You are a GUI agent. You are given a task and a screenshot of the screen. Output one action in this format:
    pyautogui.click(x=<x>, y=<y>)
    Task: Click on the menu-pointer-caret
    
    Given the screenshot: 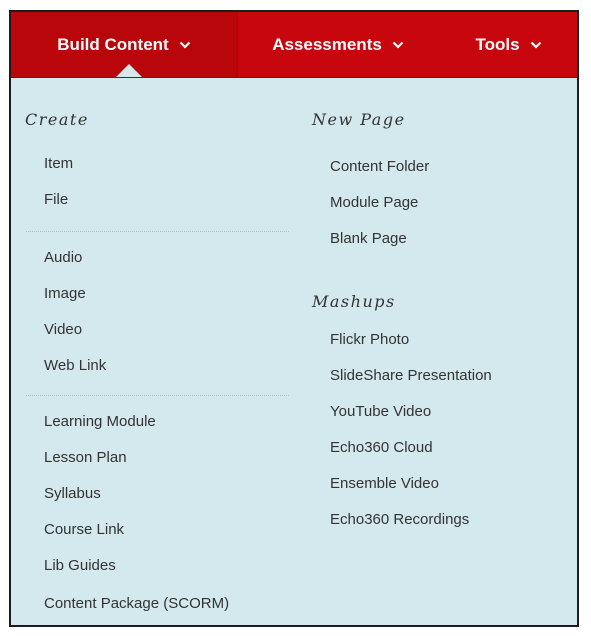 What is the action you would take?
    pyautogui.click(x=129, y=70)
    